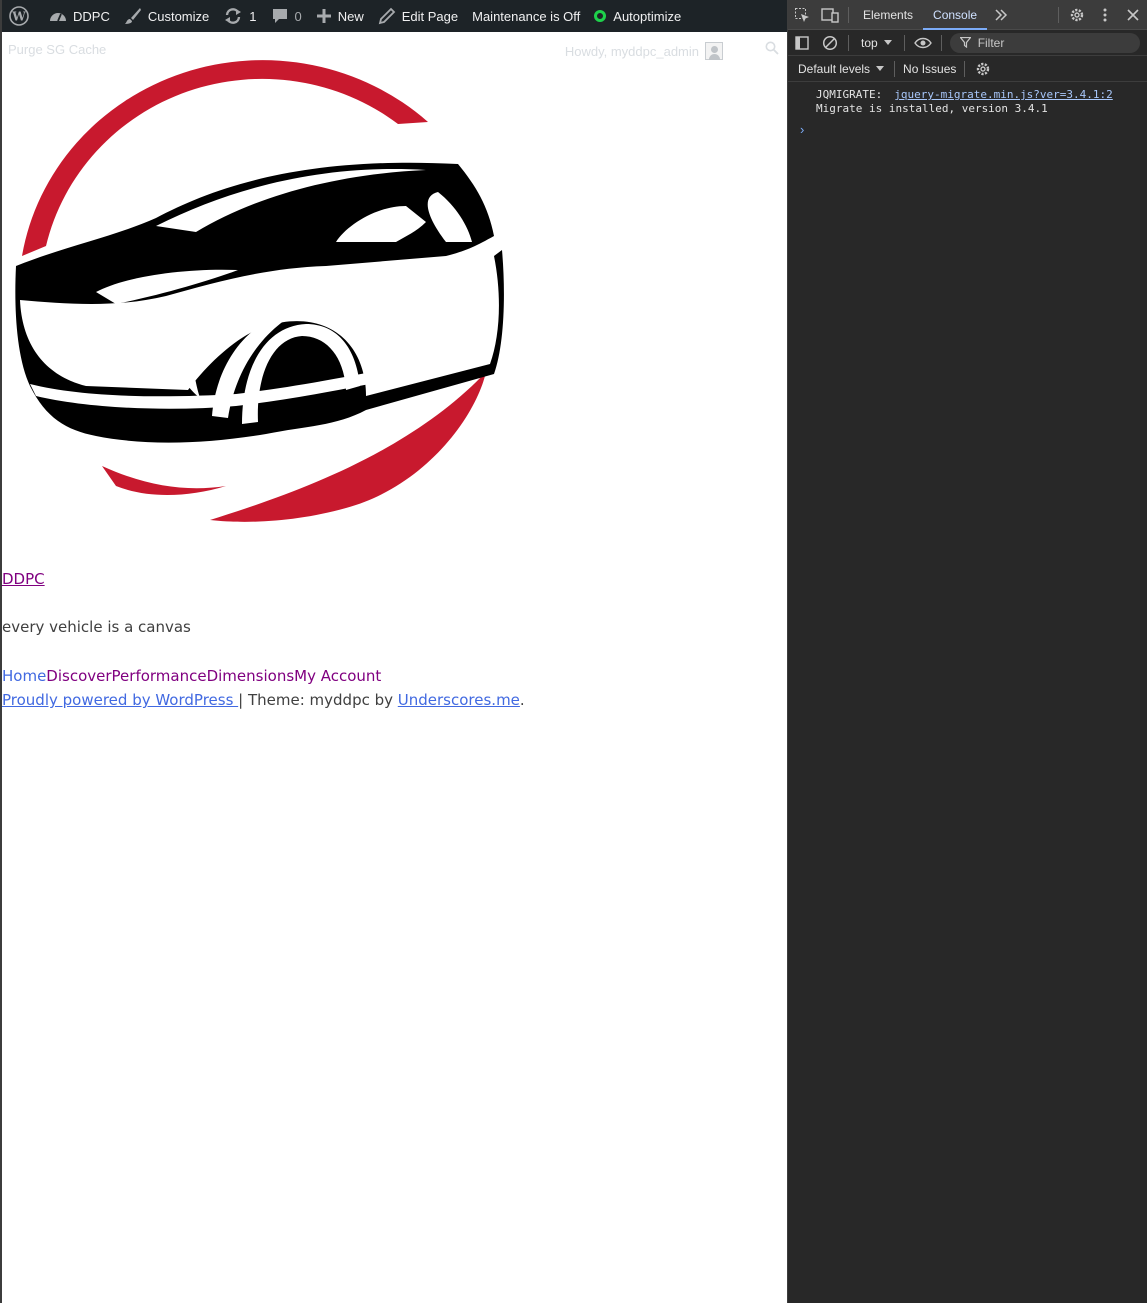 The width and height of the screenshot is (1147, 1303). Describe the element at coordinates (714, 51) in the screenshot. I see `avatar` at that location.